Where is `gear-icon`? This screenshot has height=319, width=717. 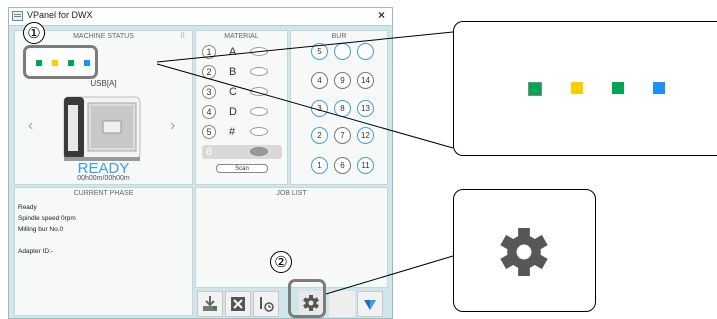
gear-icon is located at coordinates (524, 252).